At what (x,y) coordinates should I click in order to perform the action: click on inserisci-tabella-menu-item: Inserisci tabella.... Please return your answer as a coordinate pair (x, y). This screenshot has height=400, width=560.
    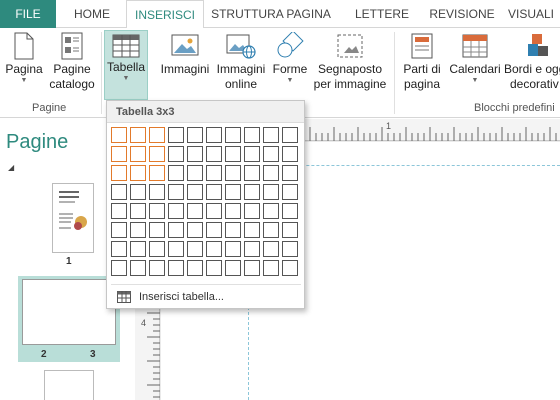
    Looking at the image, I should click on (206, 297).